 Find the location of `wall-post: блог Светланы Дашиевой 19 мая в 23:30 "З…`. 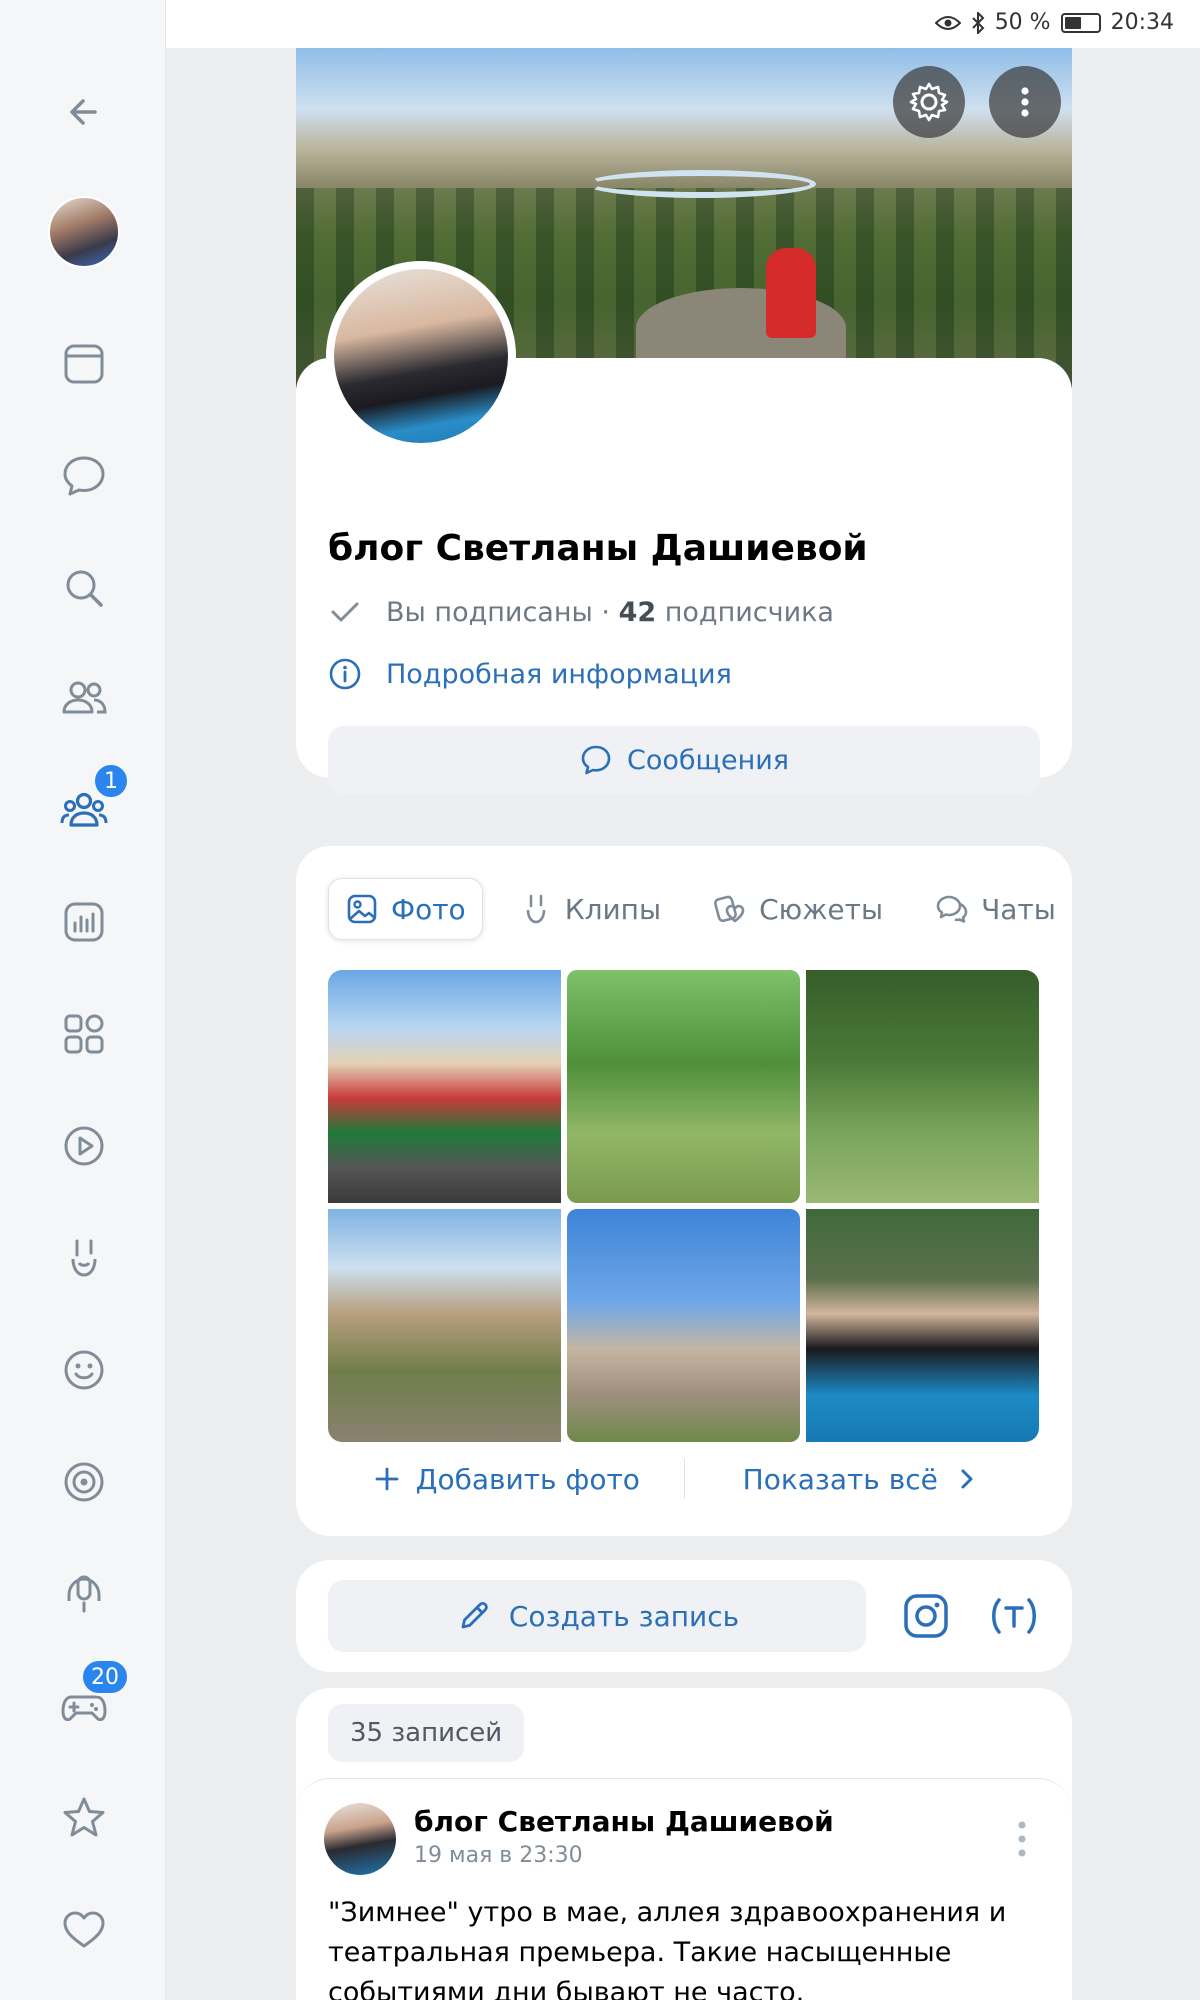

wall-post: блог Светланы Дашиевой 19 мая в 23:30 "З… is located at coordinates (684, 1889).